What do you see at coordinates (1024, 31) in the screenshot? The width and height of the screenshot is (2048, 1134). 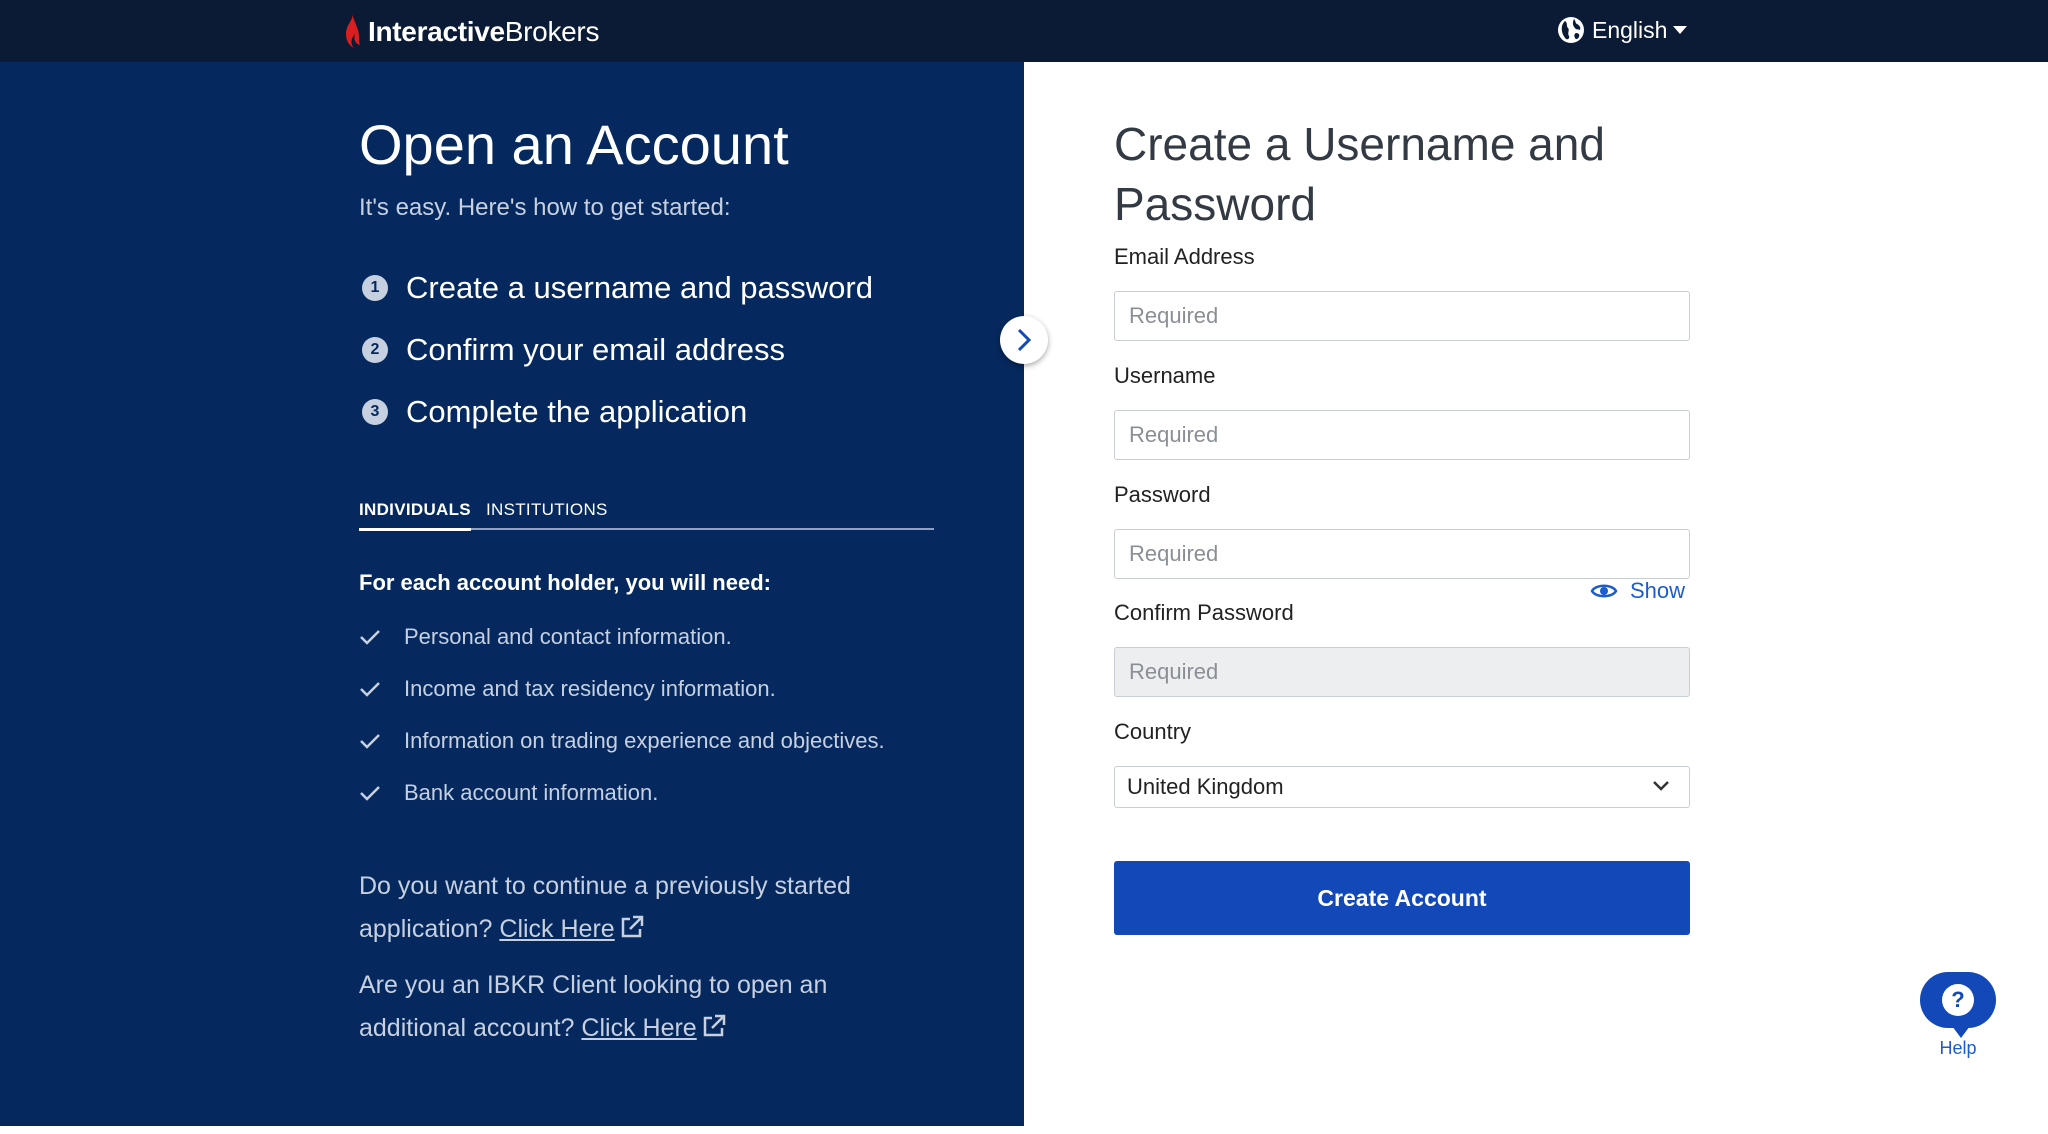 I see `top-navigation-bar: InteractiveBrokers English` at bounding box center [1024, 31].